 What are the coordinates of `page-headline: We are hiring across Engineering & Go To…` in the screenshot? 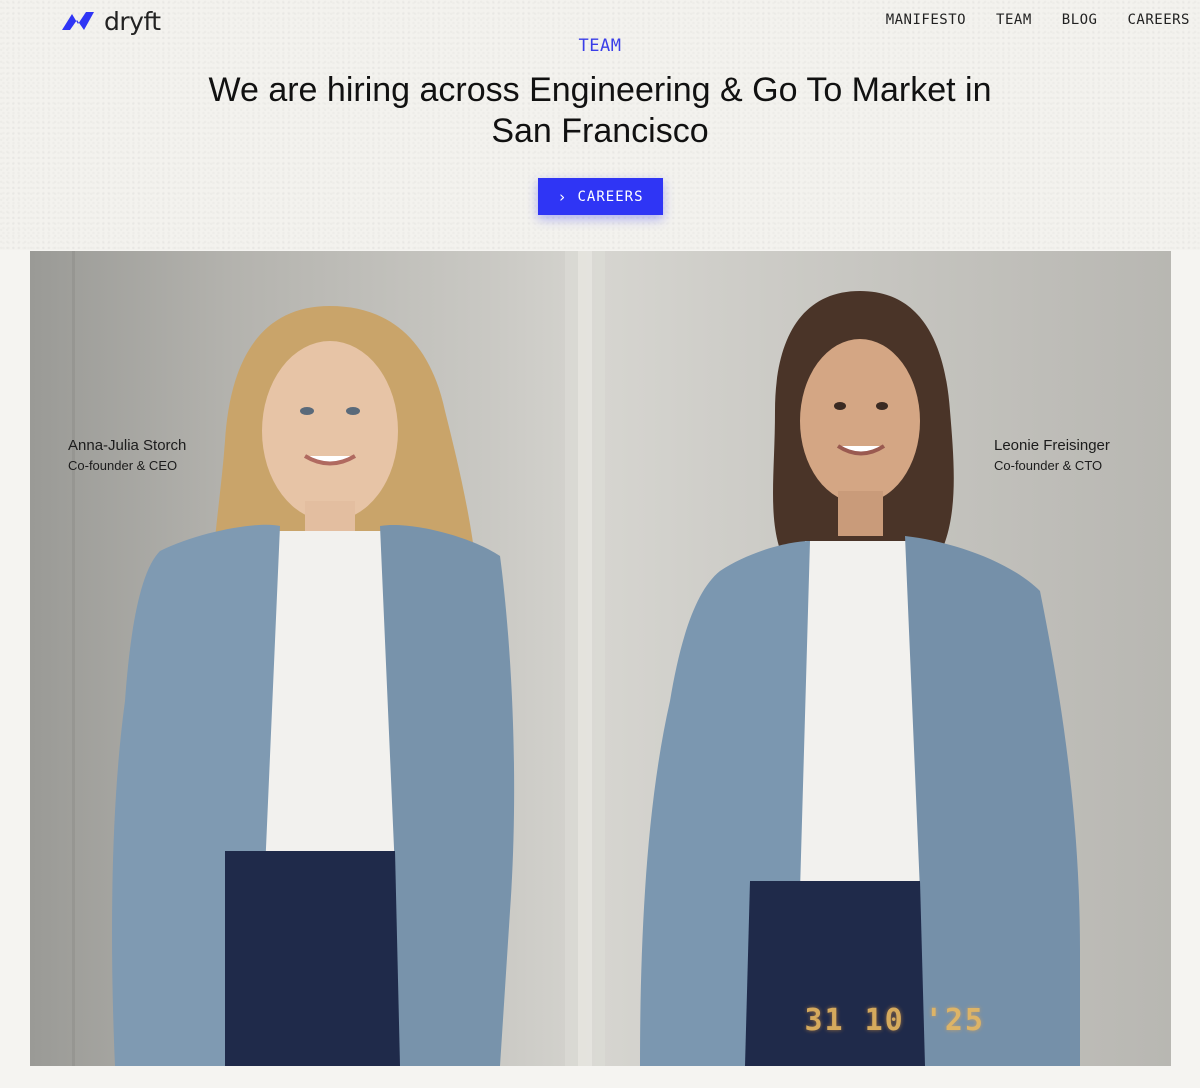 It's located at (600, 110).